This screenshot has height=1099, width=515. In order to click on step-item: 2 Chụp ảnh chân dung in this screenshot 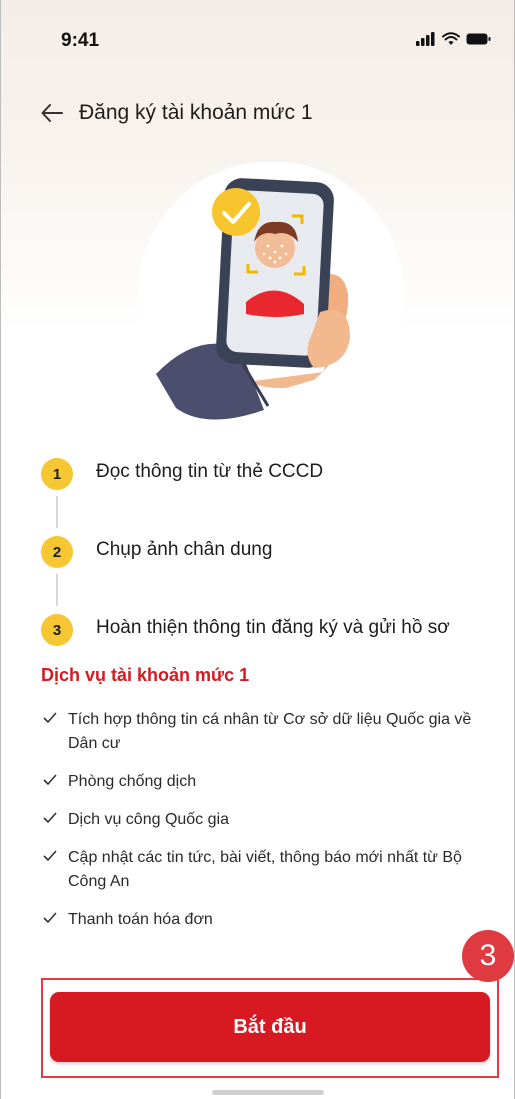, I will do `click(271, 569)`.